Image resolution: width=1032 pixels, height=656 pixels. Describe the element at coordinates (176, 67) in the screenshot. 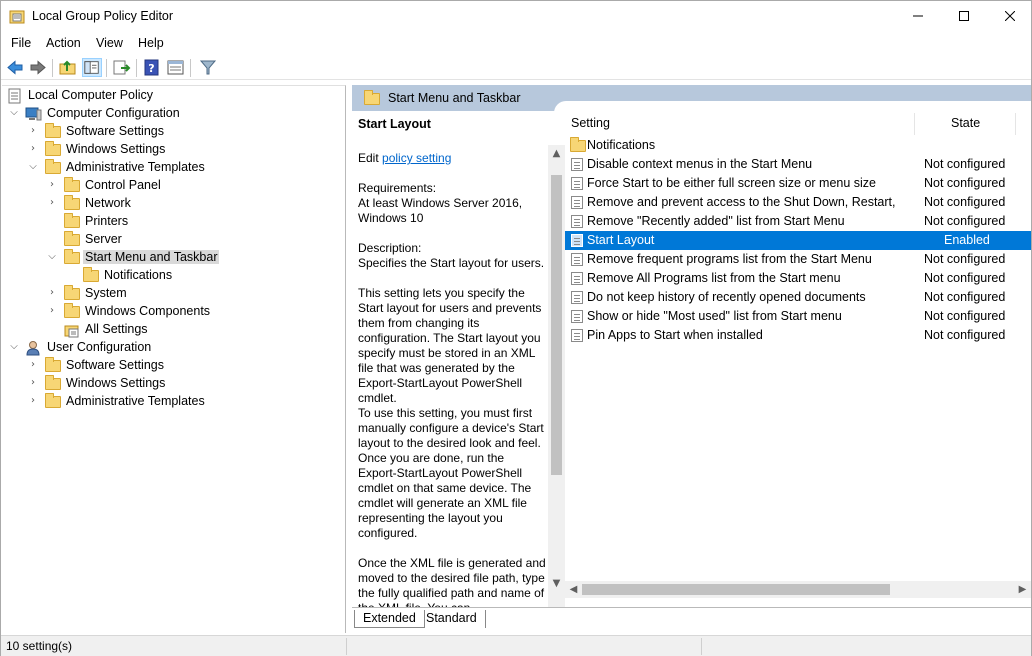

I see `properties-icon` at that location.